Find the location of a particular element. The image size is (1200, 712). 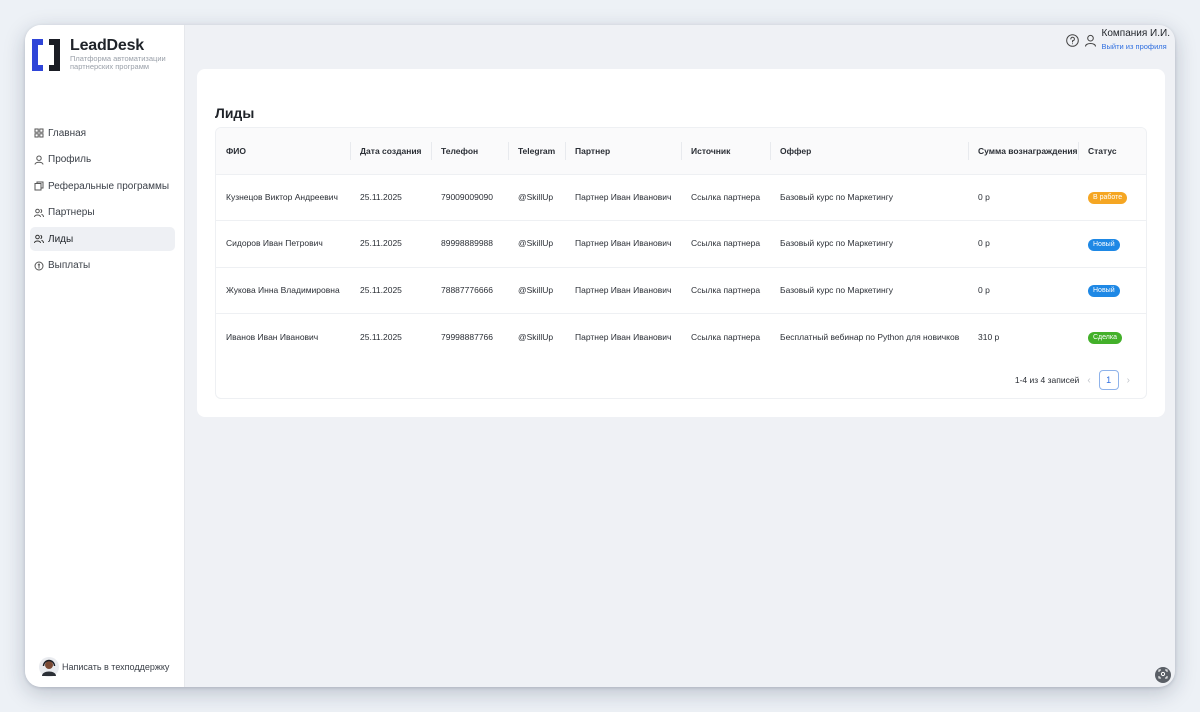

lead-phone: 89998889988 is located at coordinates (469, 243).